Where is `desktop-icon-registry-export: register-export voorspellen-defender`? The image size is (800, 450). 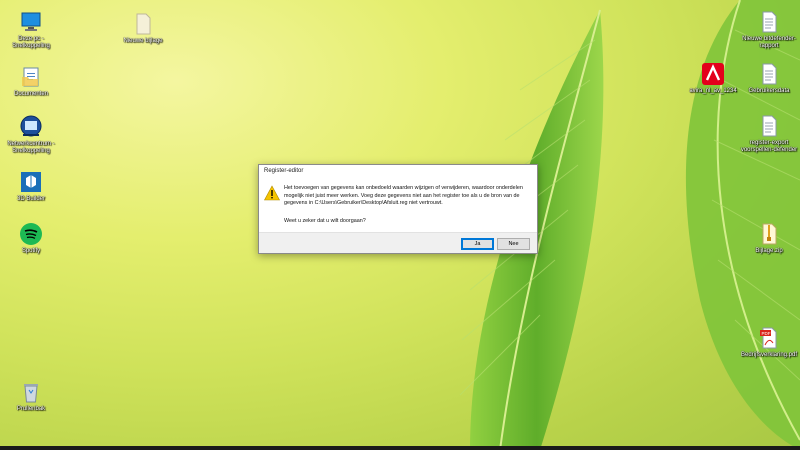 desktop-icon-registry-export: register-export voorspellen-defender is located at coordinates (769, 134).